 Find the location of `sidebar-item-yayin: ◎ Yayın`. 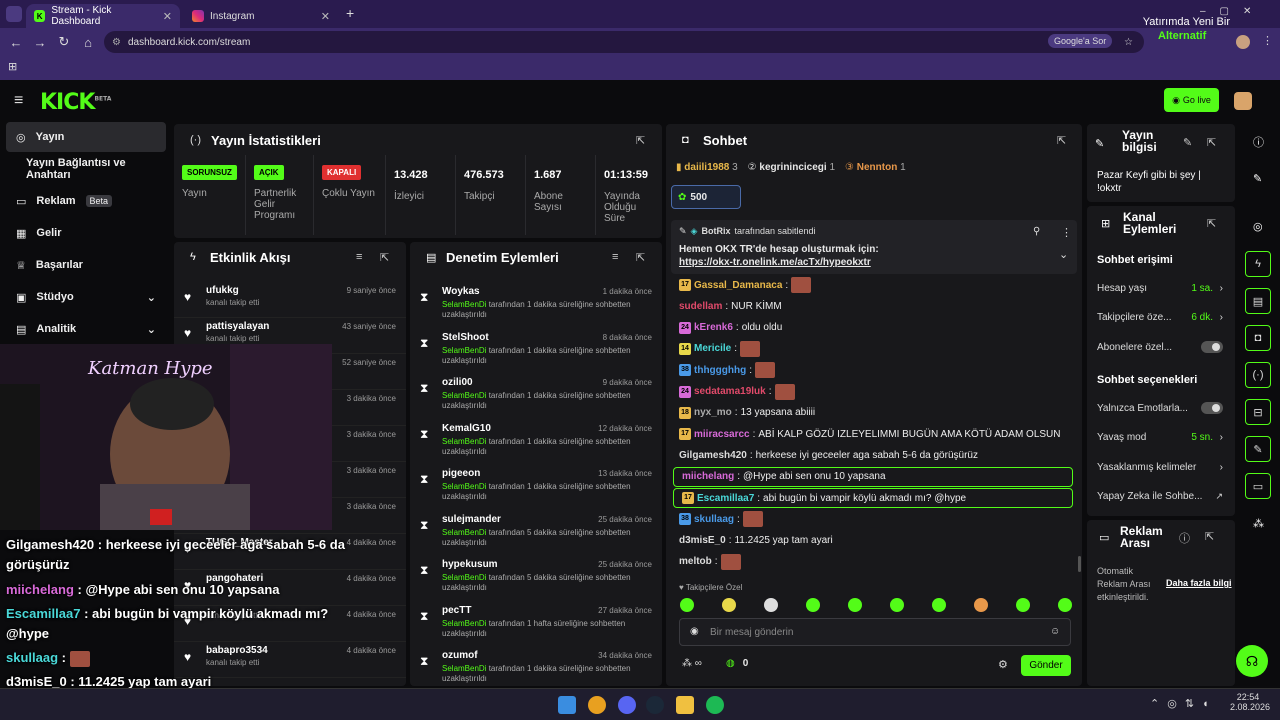

sidebar-item-yayin: ◎ Yayın is located at coordinates (86, 137).